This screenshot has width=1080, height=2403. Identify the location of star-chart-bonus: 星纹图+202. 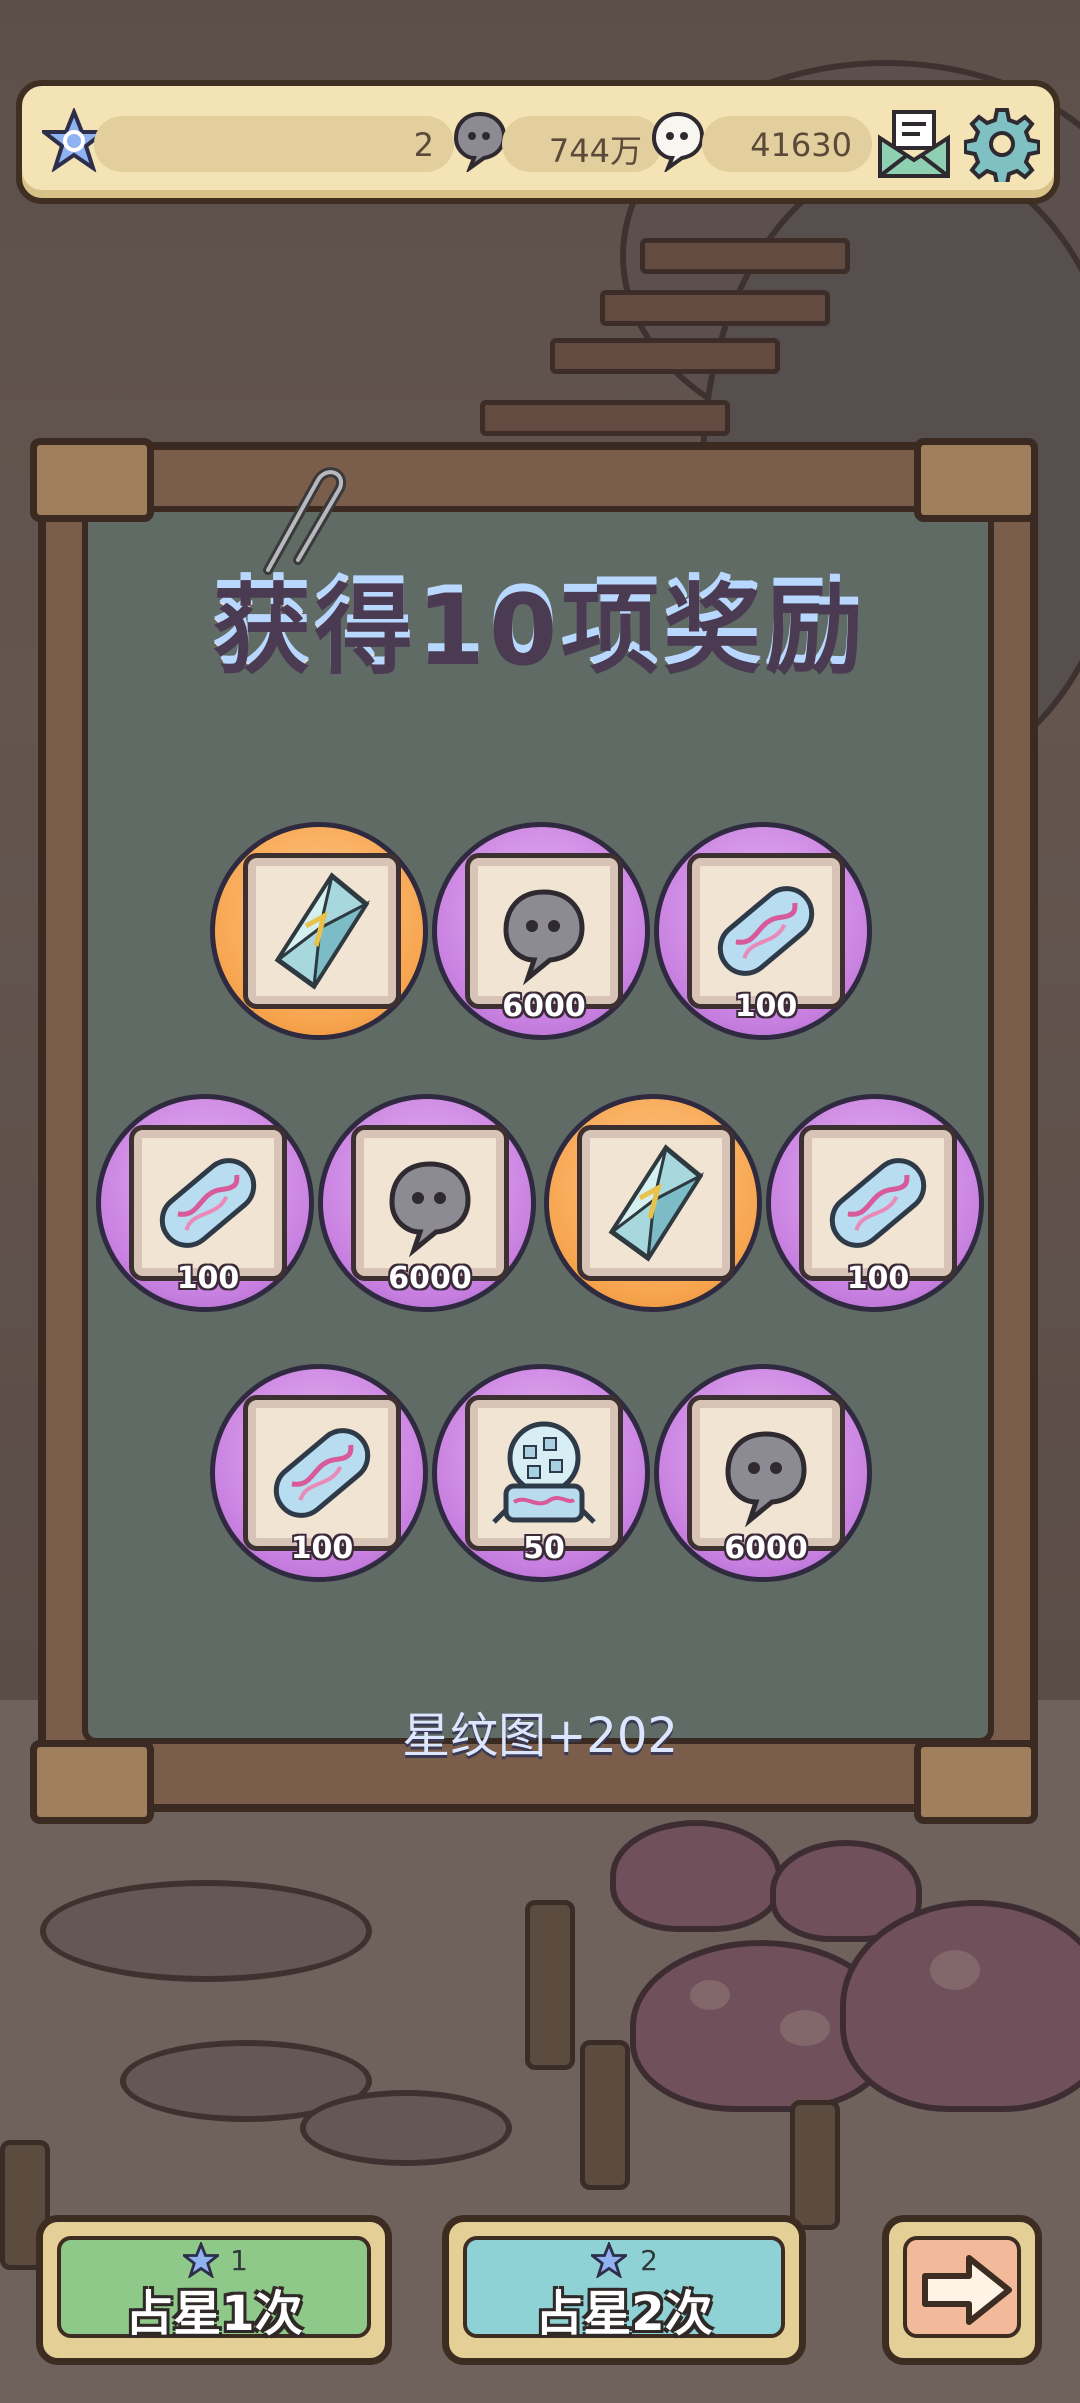
(540, 1736).